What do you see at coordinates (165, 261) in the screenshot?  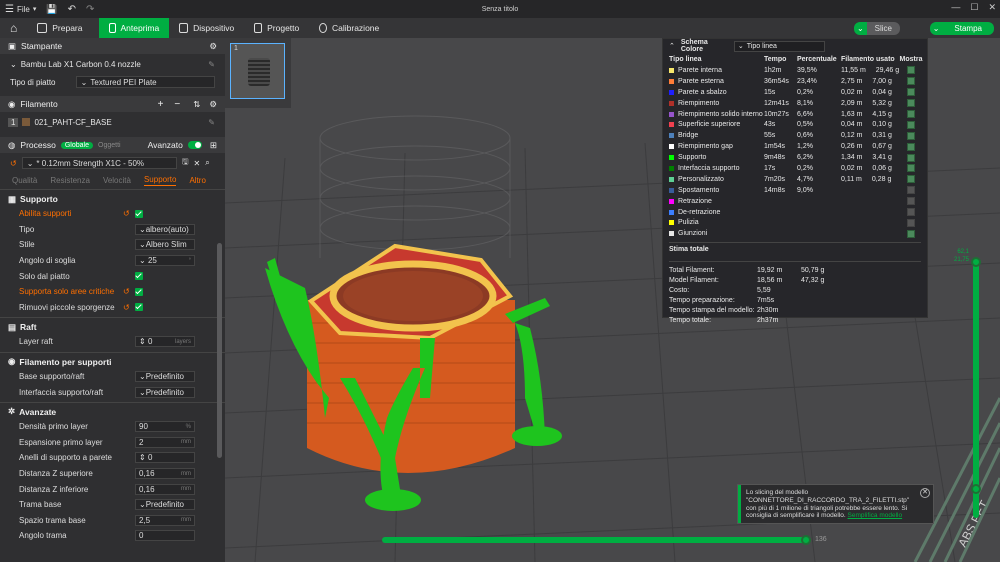 I see `threshold-angle-input: ⌄ 25 °` at bounding box center [165, 261].